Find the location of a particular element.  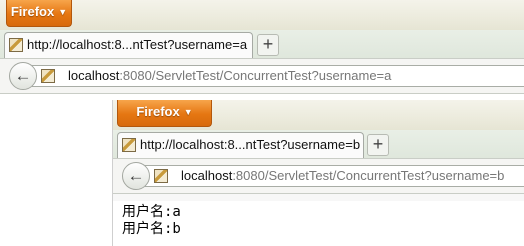

tab-title: http://localhost:8...ntTest?username=b is located at coordinates (250, 144).